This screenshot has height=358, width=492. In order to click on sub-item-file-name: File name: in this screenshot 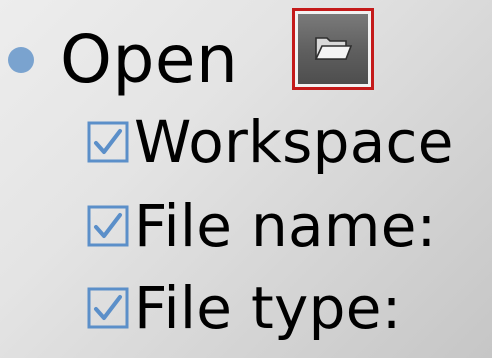, I will do `click(261, 226)`.